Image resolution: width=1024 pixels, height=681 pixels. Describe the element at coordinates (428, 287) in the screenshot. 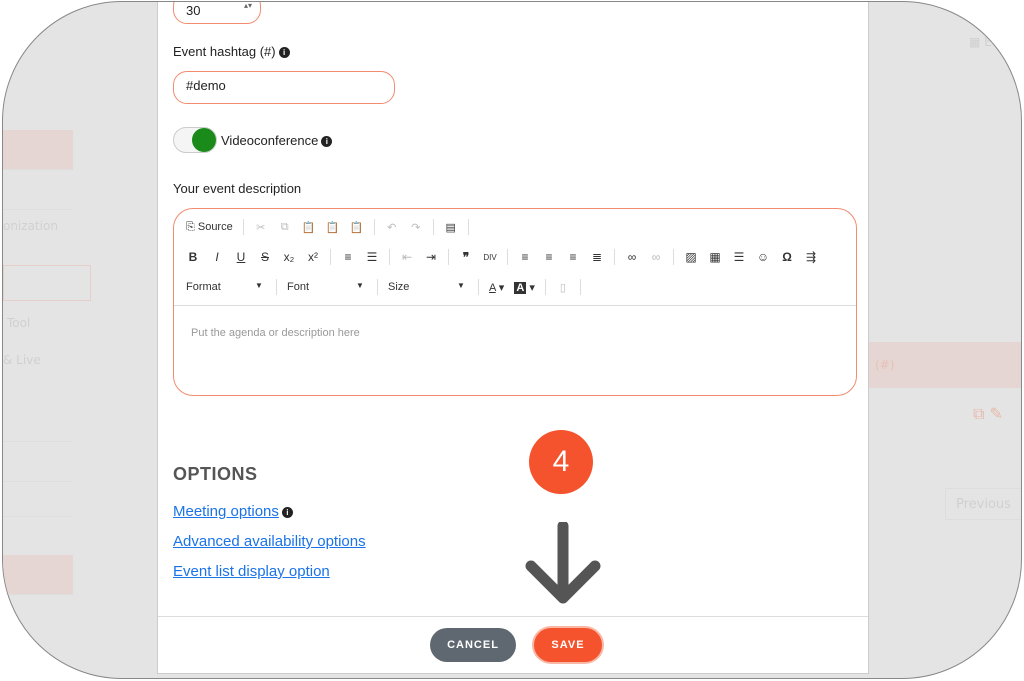

I see `size-select: Size ▼` at that location.